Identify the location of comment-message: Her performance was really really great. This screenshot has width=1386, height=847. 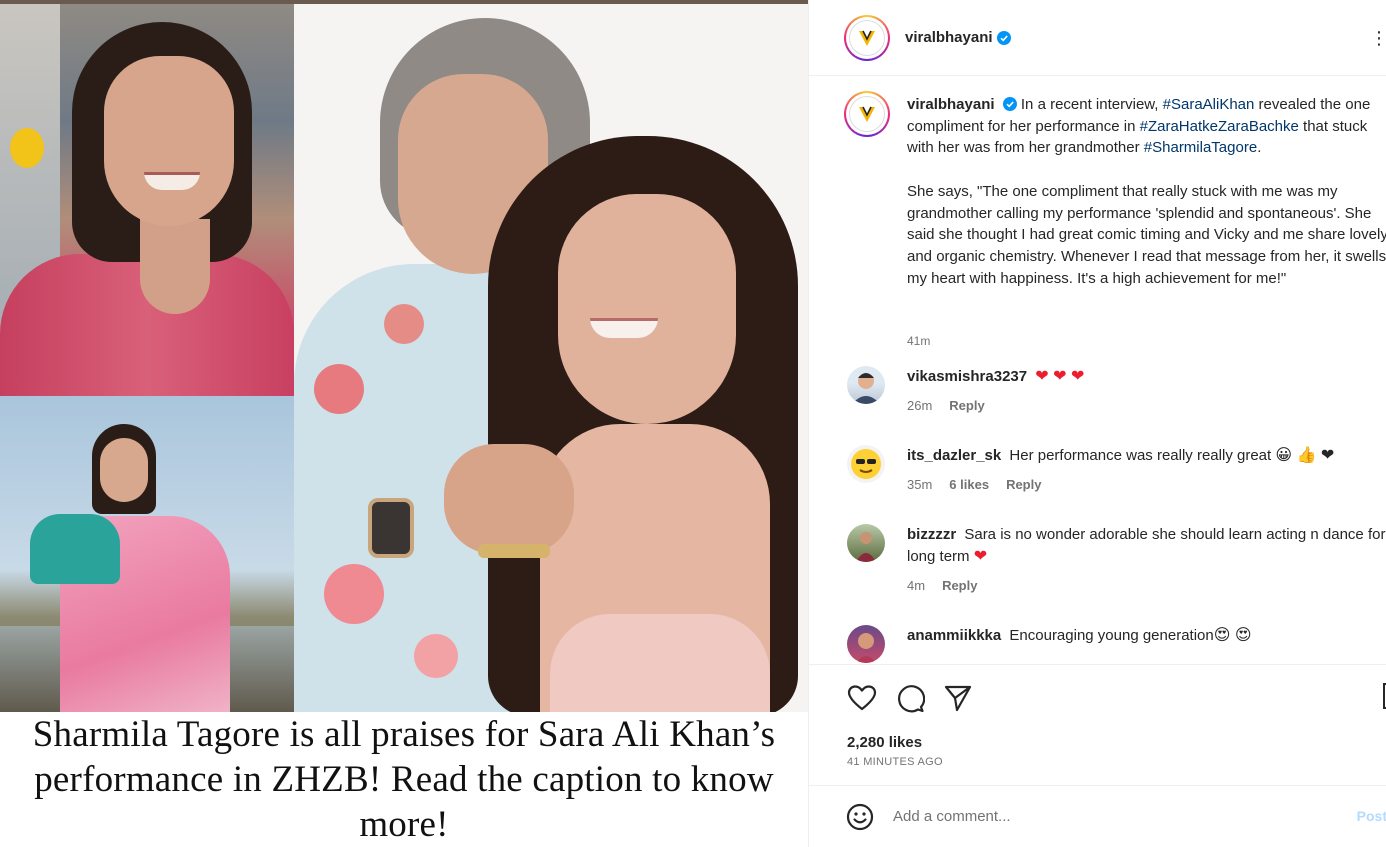
(1140, 455).